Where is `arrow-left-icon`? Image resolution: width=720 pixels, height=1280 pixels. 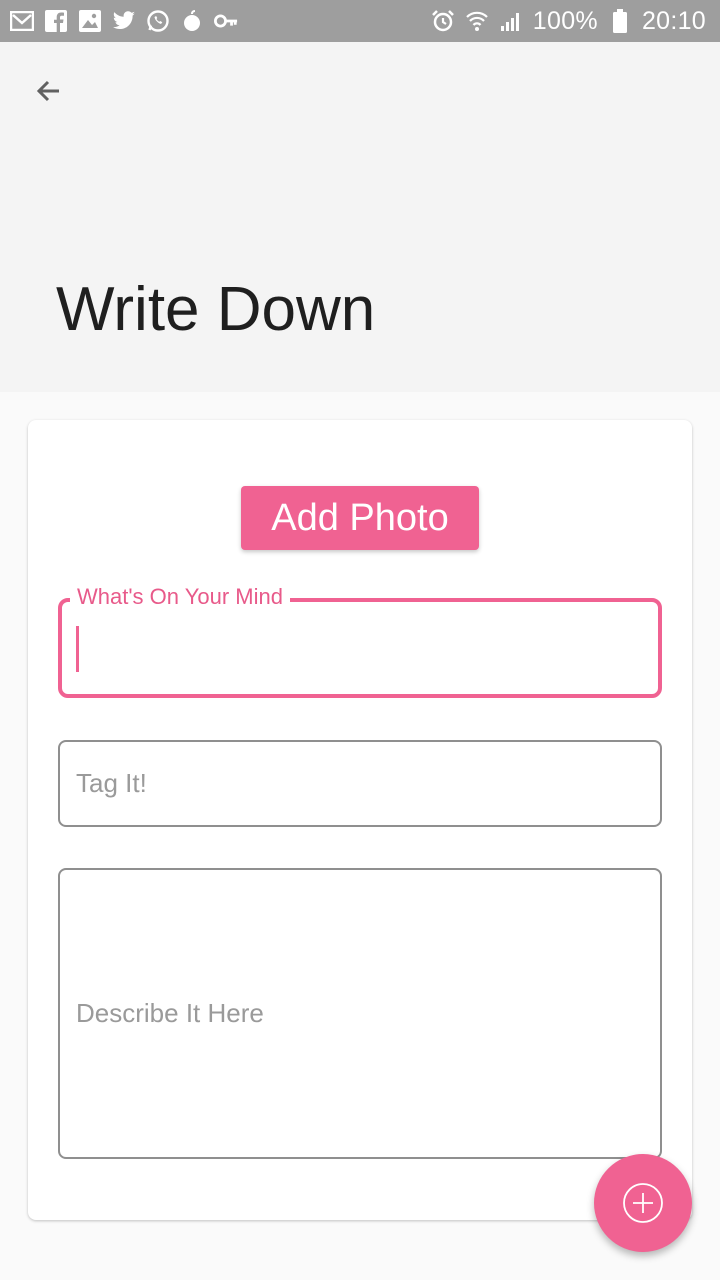 arrow-left-icon is located at coordinates (49, 91).